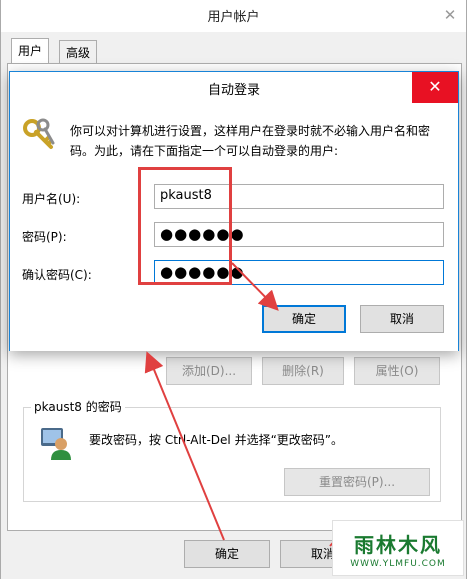  Describe the element at coordinates (30, 51) in the screenshot. I see `tab-users: 用户` at that location.